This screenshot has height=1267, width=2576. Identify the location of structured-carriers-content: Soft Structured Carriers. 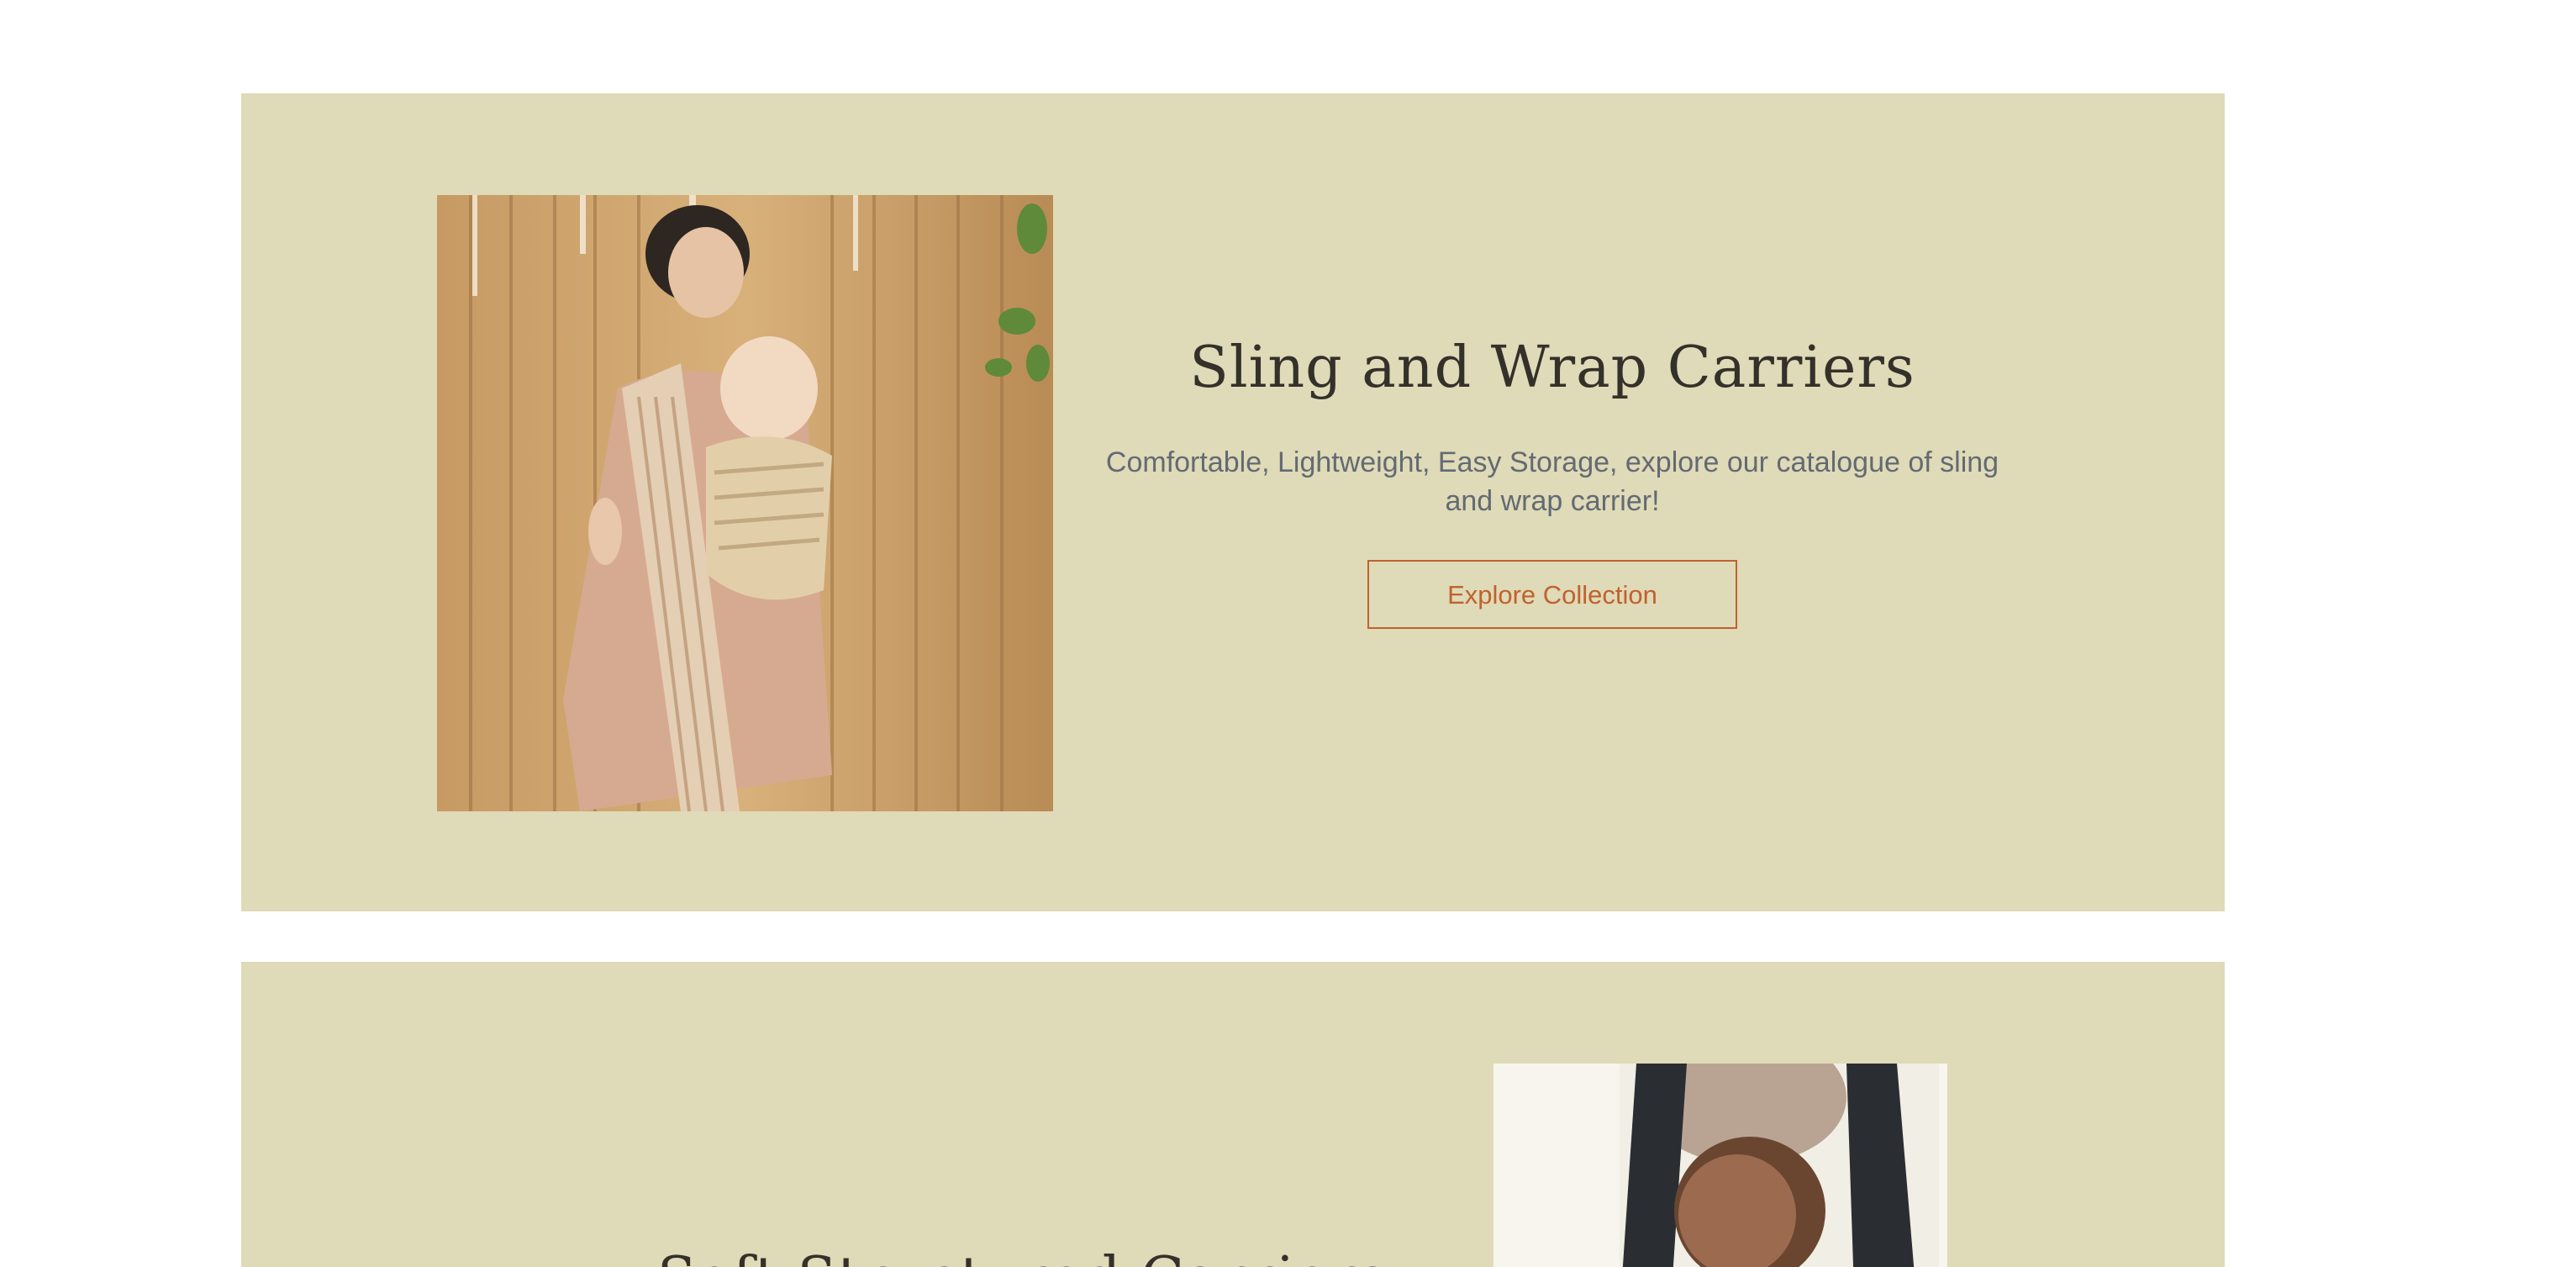
(1023, 1257).